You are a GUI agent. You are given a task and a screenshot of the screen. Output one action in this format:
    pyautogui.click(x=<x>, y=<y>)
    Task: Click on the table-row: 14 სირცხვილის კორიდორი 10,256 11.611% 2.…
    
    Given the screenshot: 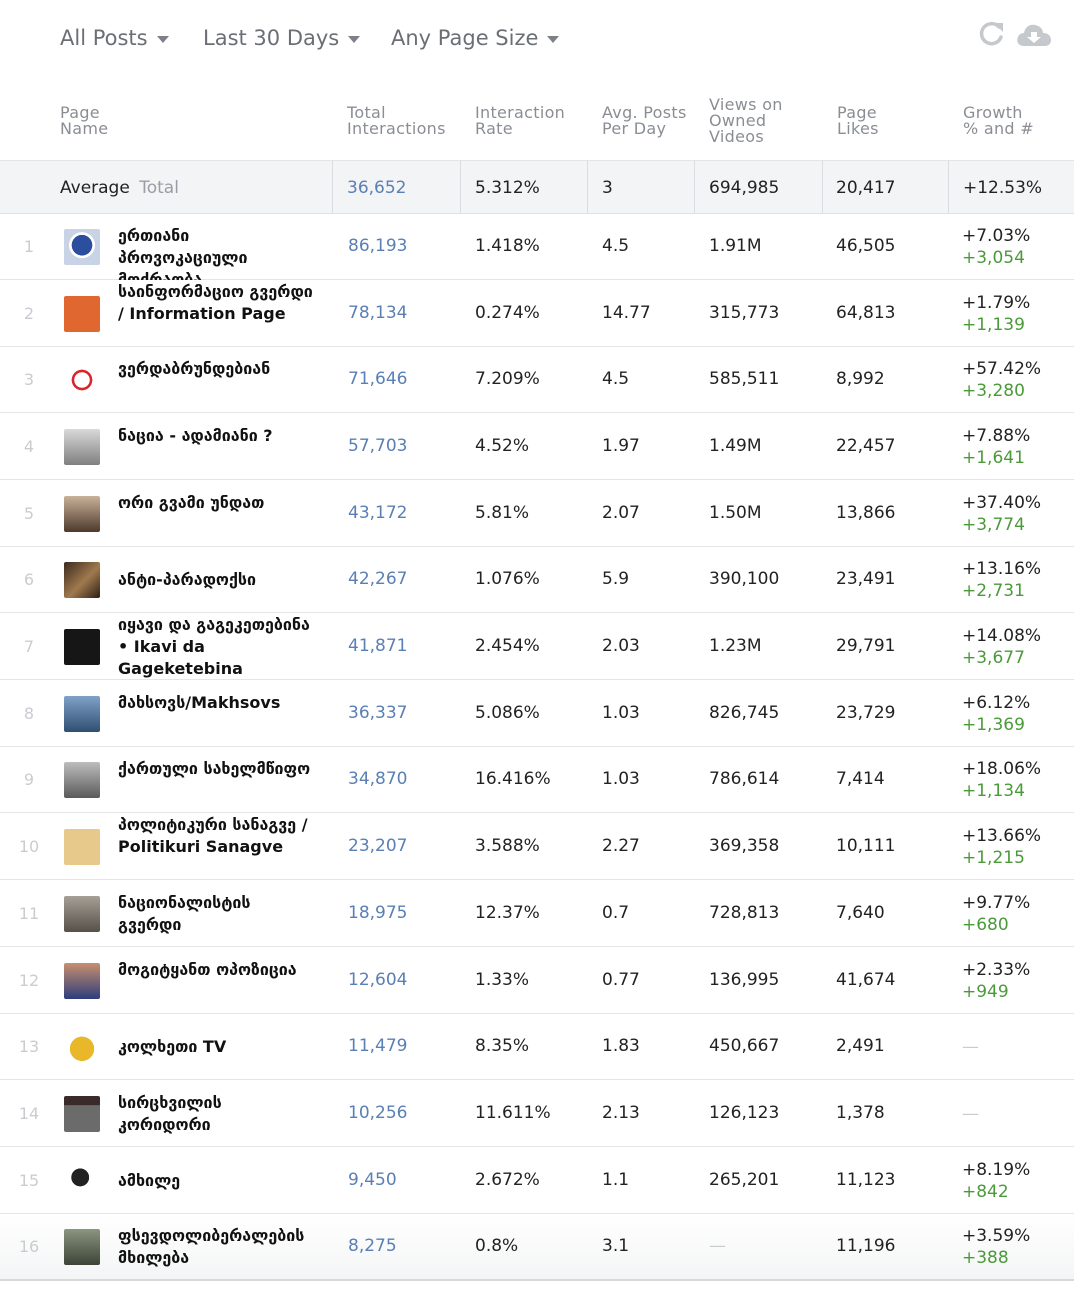 What is the action you would take?
    pyautogui.click(x=537, y=1113)
    